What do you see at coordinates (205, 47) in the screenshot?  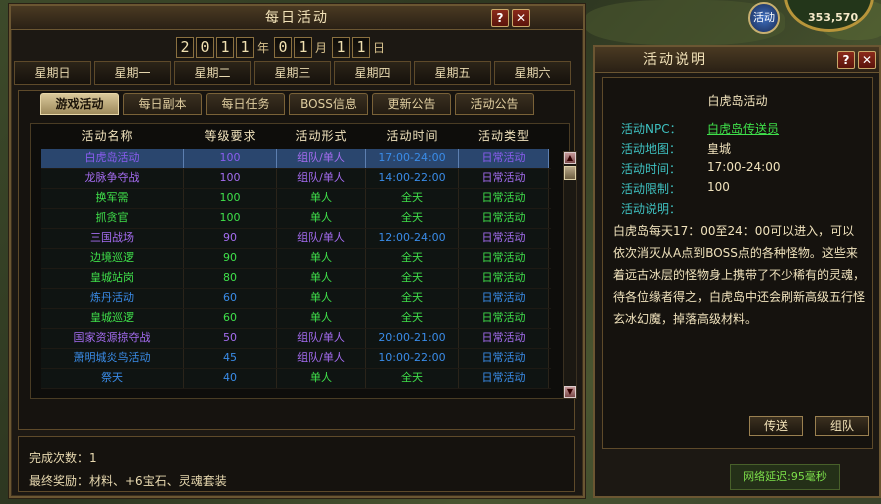 I see `date-digit: 0` at bounding box center [205, 47].